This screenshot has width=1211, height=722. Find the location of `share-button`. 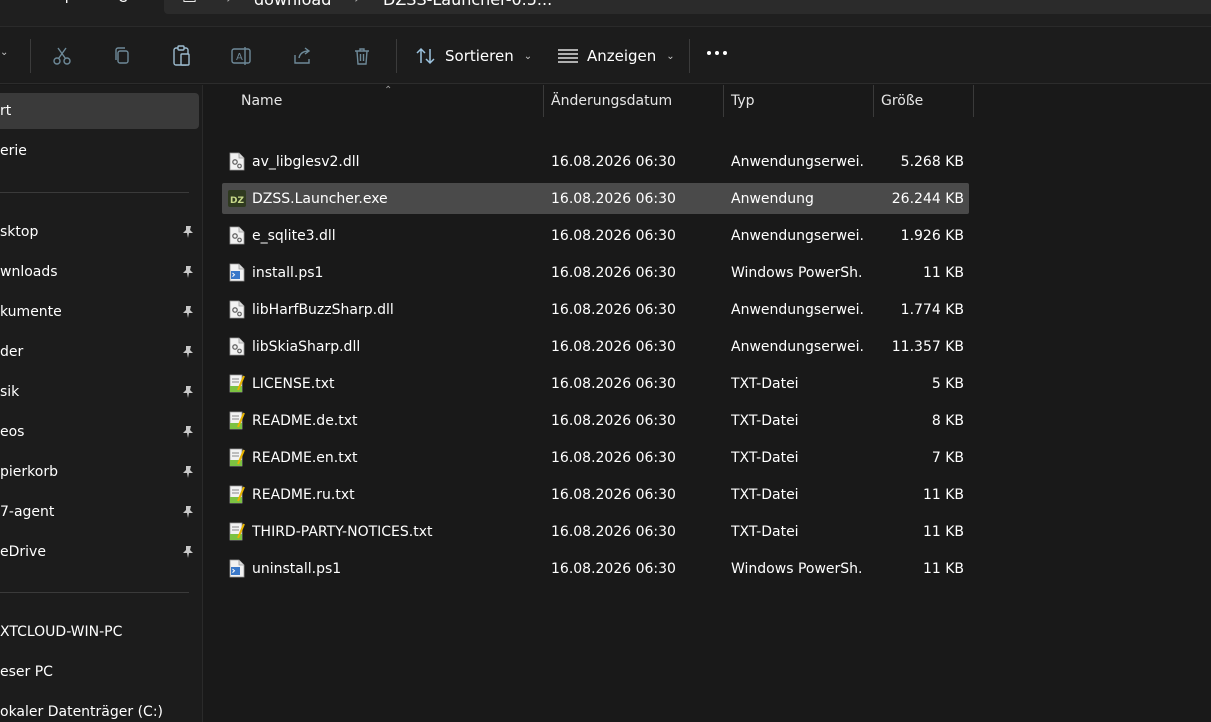

share-button is located at coordinates (302, 56).